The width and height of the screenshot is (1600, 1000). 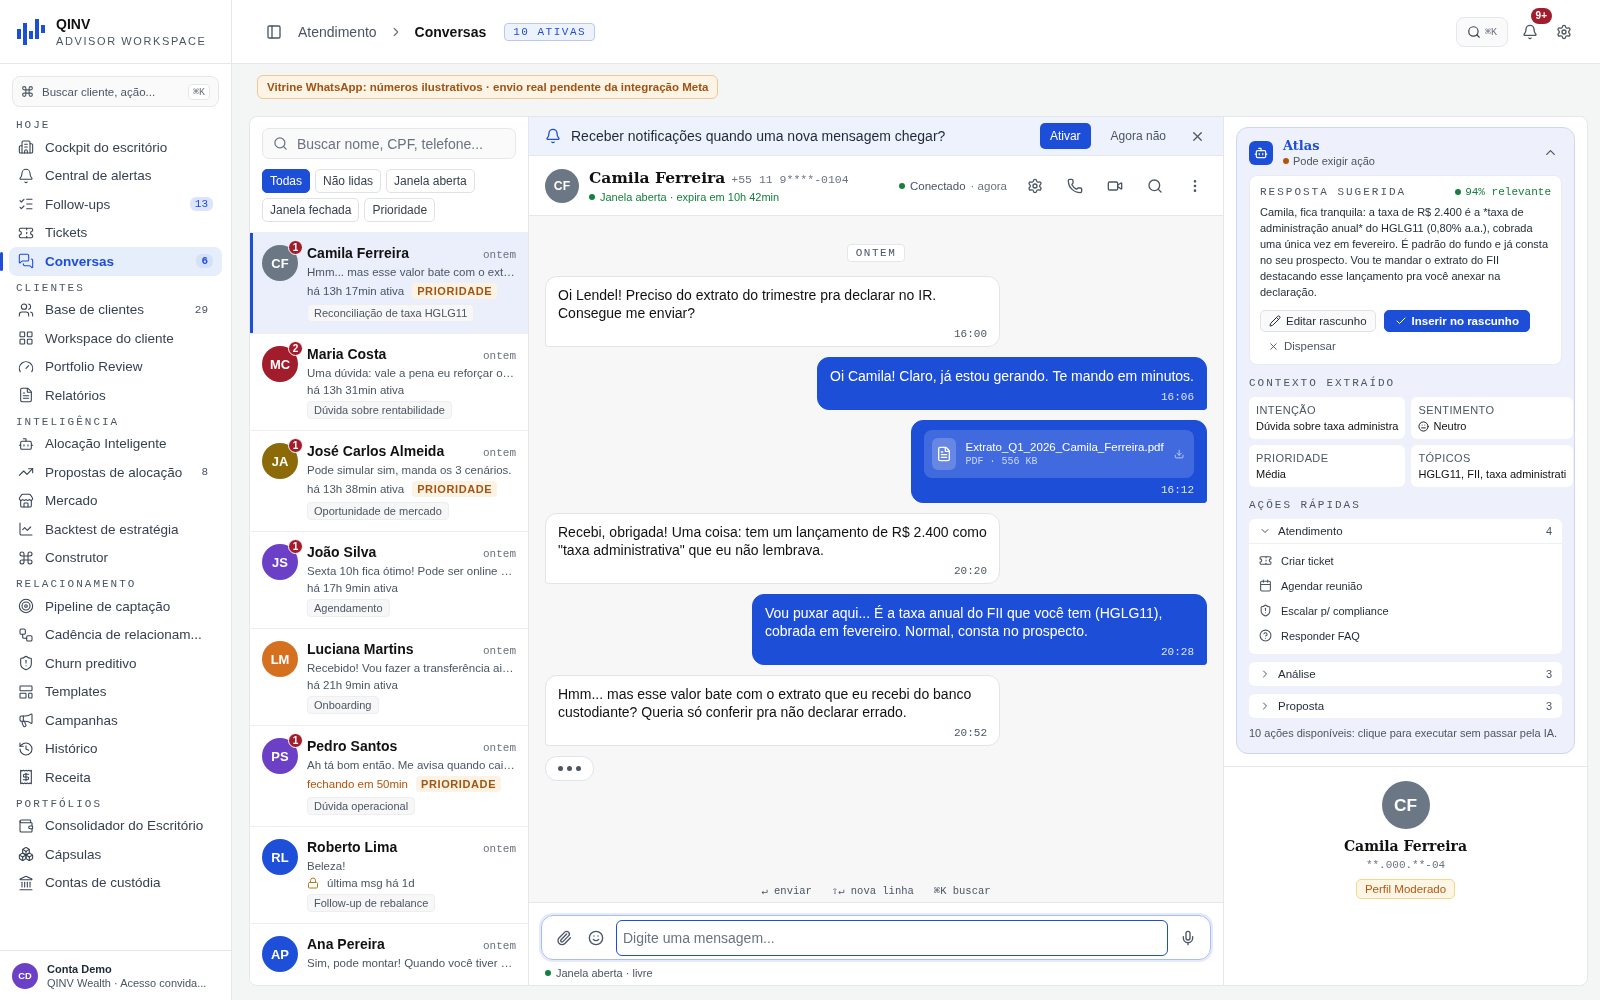 I want to click on context-value: HGLG11, FII, taxa administrati, so click(x=1492, y=474).